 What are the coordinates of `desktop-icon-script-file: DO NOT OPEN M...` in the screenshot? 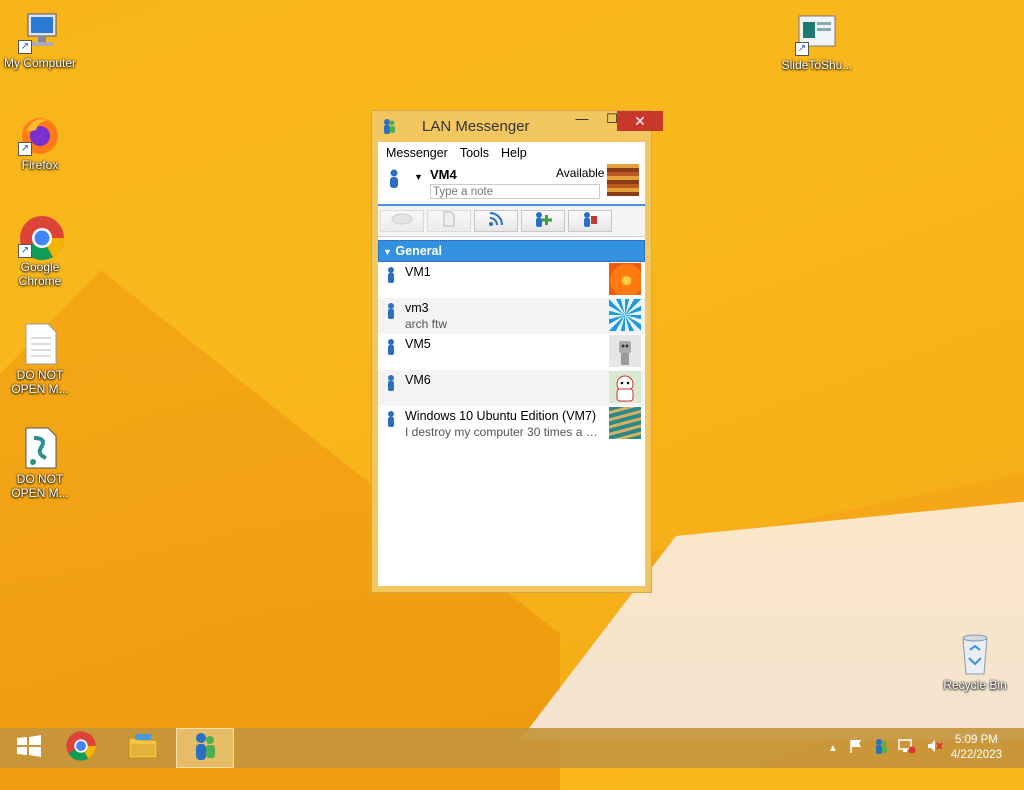 It's located at (40, 463).